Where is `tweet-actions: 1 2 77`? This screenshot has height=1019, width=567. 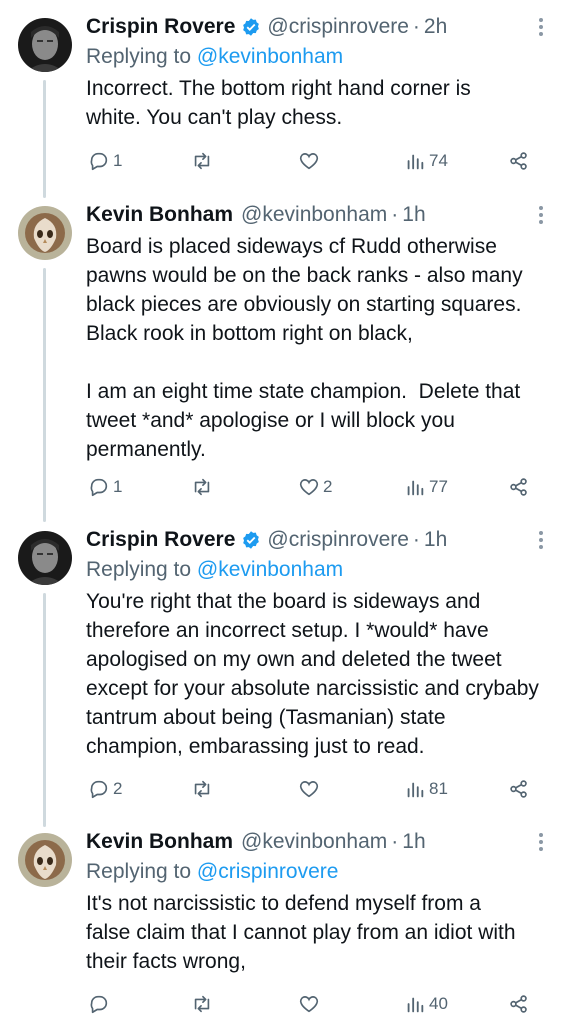
tweet-actions: 1 2 77 is located at coordinates (316, 487).